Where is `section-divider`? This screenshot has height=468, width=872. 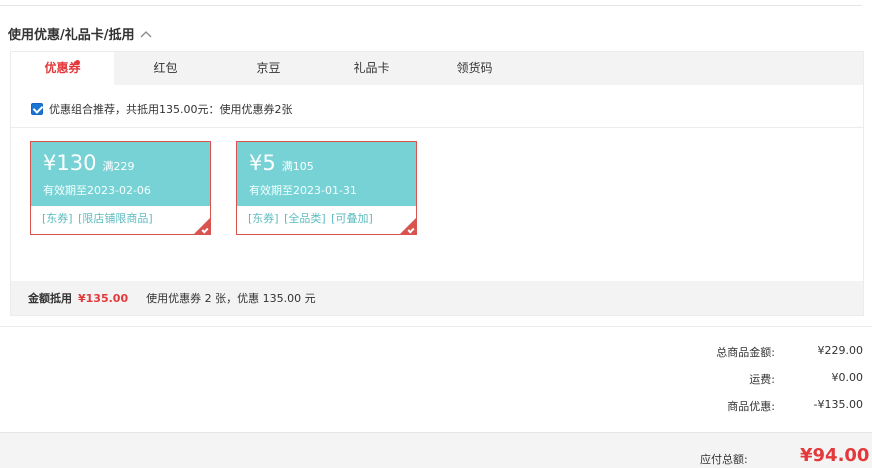
section-divider is located at coordinates (436, 326).